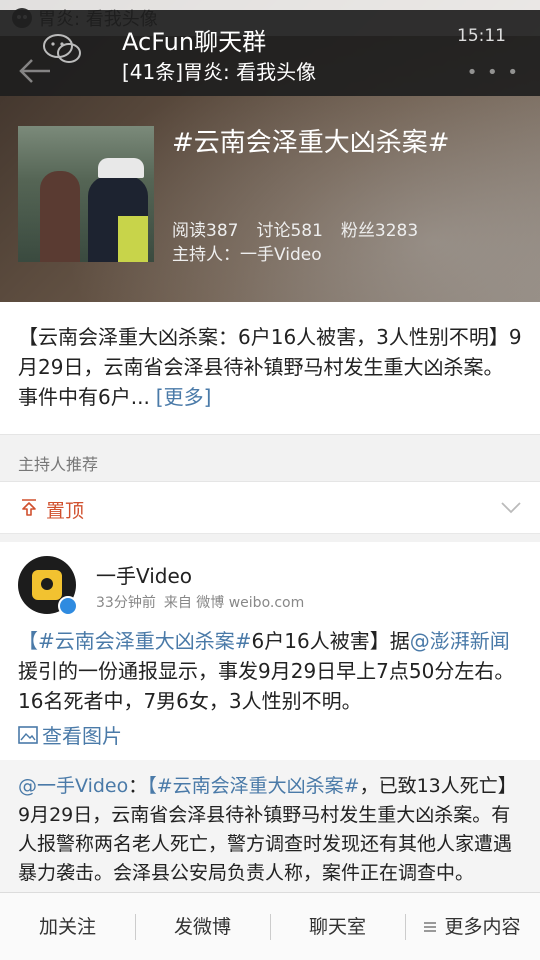 This screenshot has width=540, height=960. What do you see at coordinates (138, 786) in the screenshot?
I see `repost-colon: ：` at bounding box center [138, 786].